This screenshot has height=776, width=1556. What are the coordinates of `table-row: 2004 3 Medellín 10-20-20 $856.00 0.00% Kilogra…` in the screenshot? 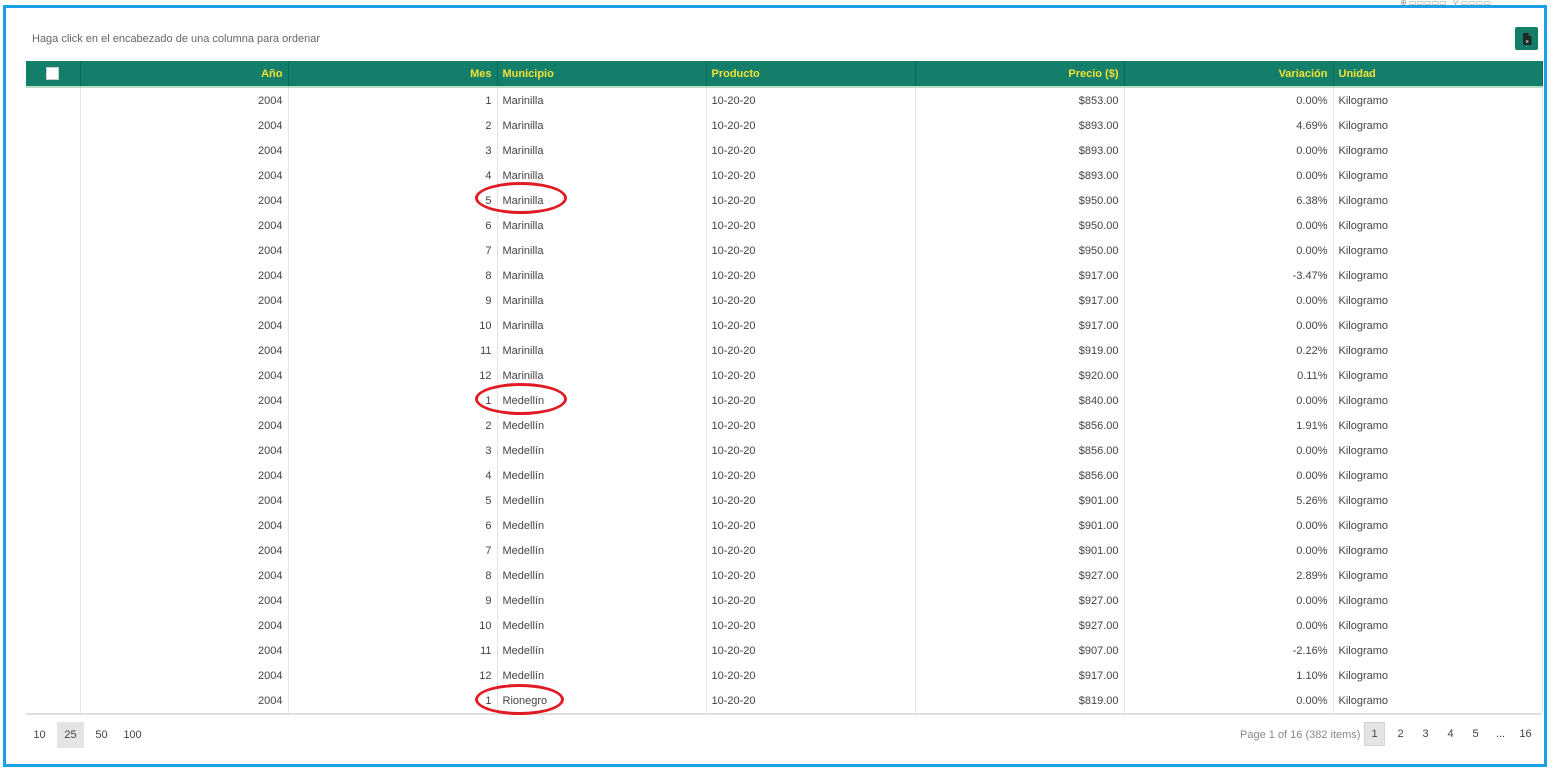 It's located at (784, 450).